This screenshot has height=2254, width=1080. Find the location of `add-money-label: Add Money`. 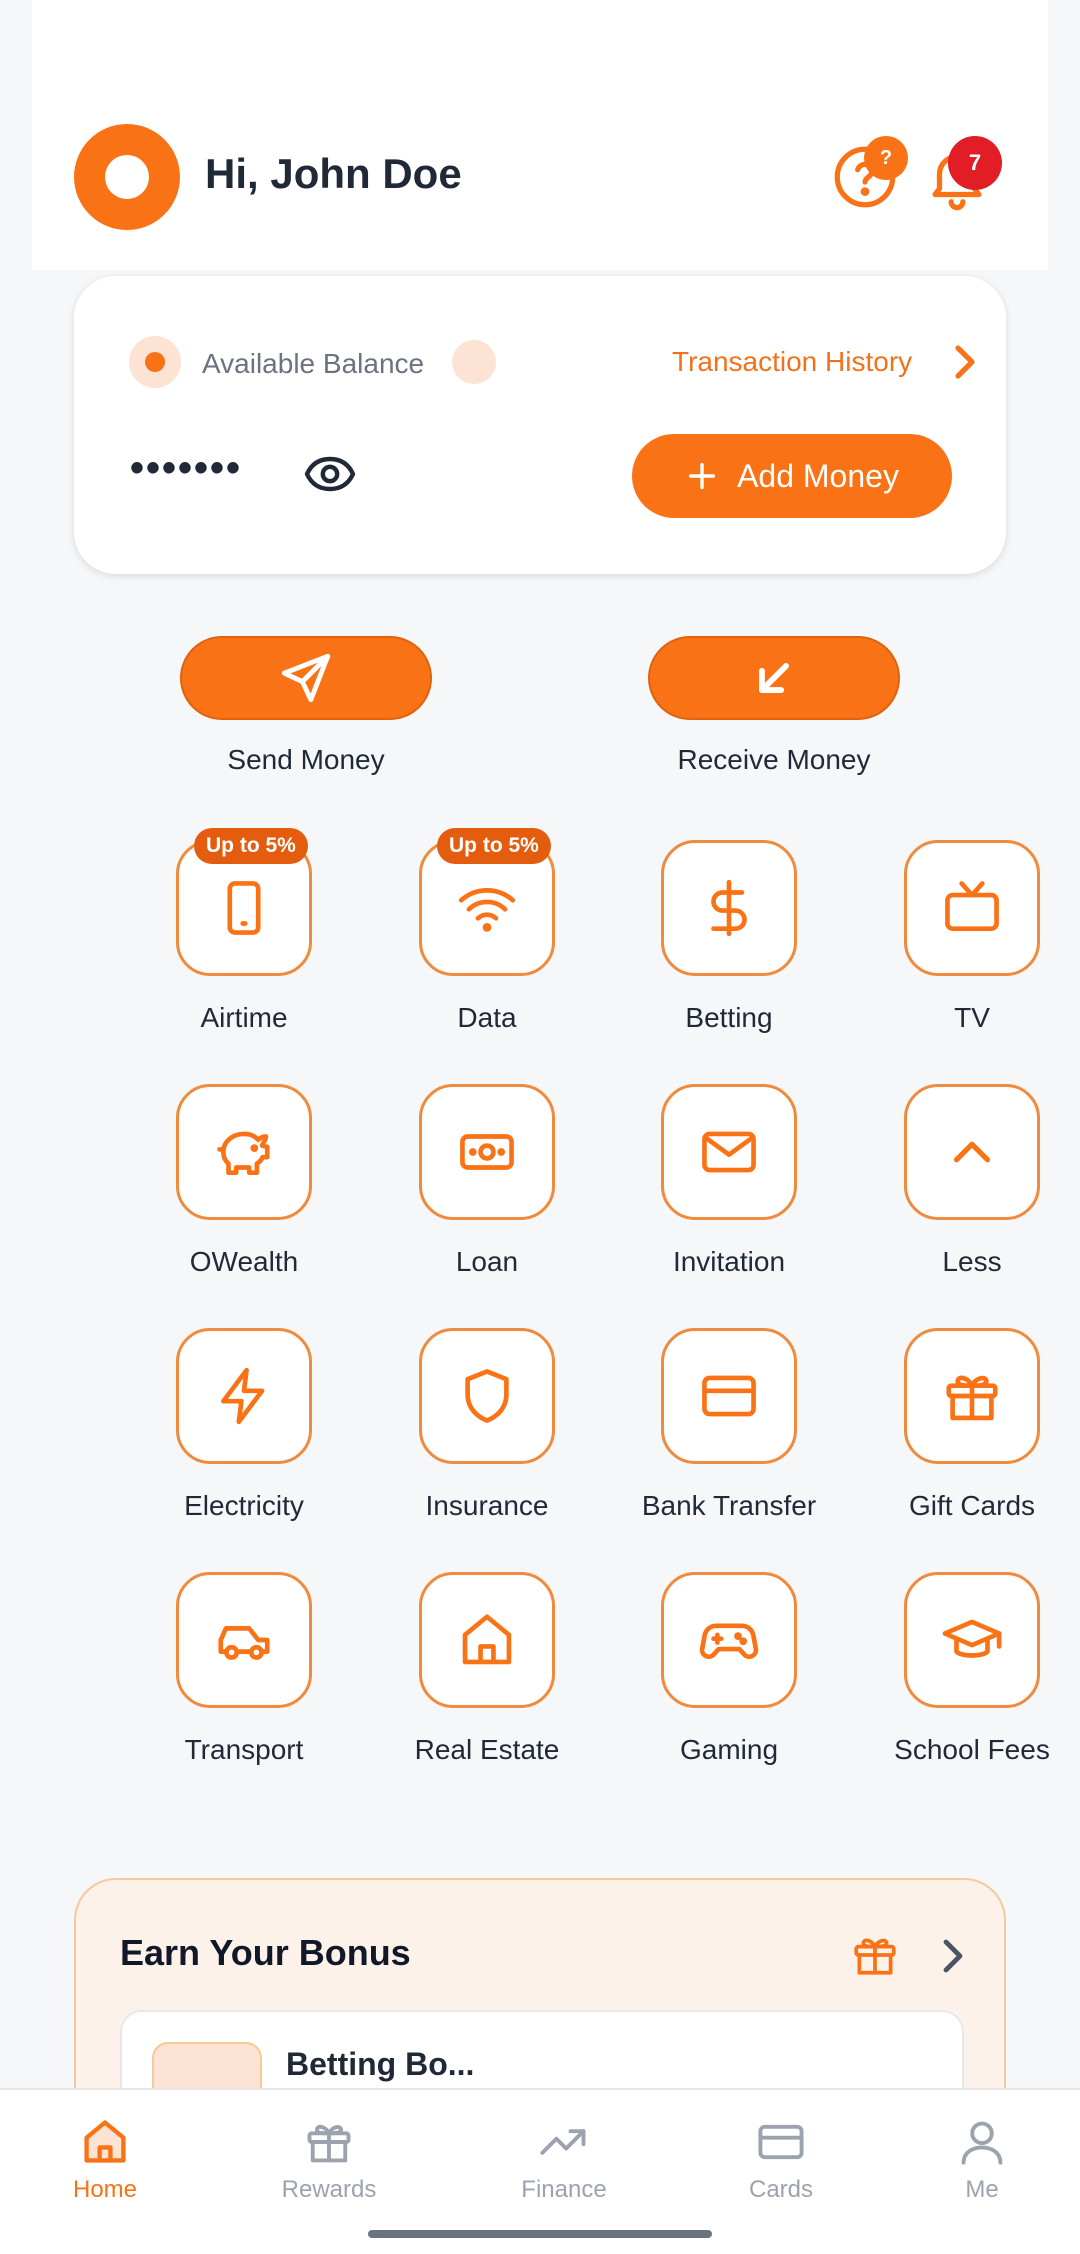

add-money-label: Add Money is located at coordinates (818, 475).